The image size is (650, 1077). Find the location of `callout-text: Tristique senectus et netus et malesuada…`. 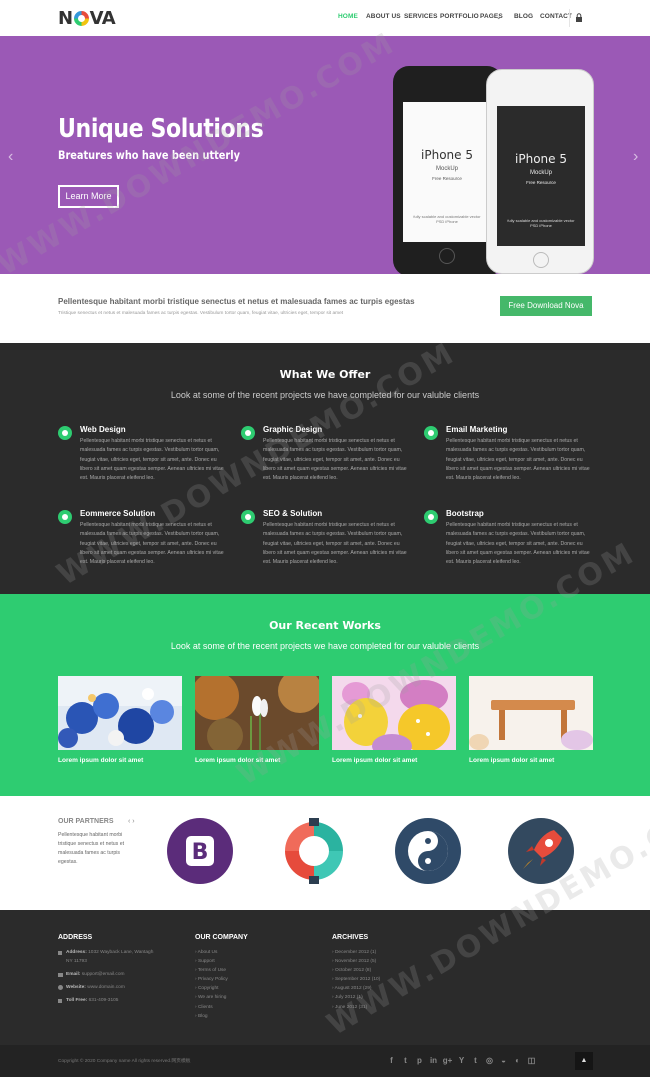

callout-text: Tristique senectus et netus et malesuada… is located at coordinates (201, 313).